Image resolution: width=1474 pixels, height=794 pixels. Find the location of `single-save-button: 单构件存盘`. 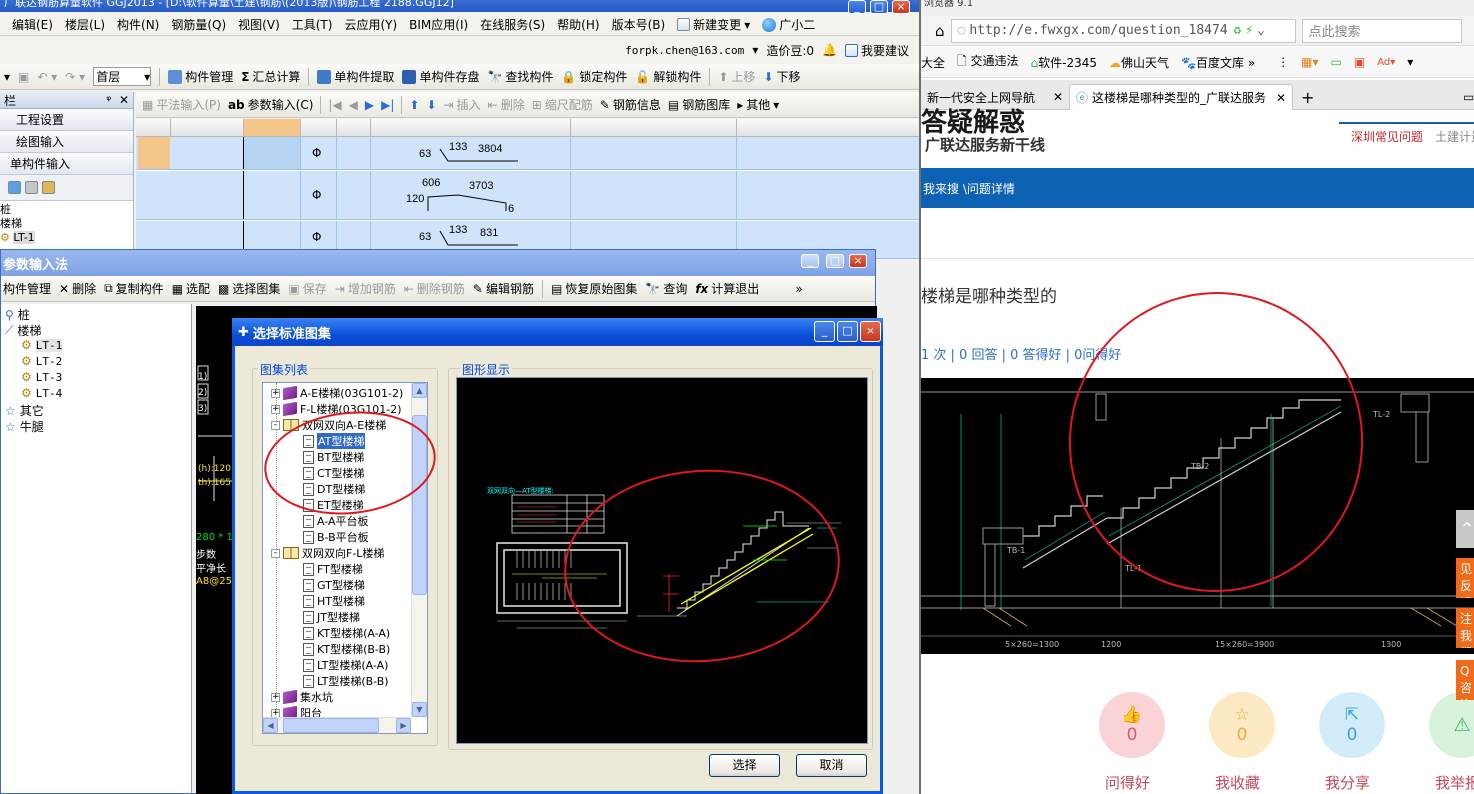

single-save-button: 单构件存盘 is located at coordinates (440, 76).